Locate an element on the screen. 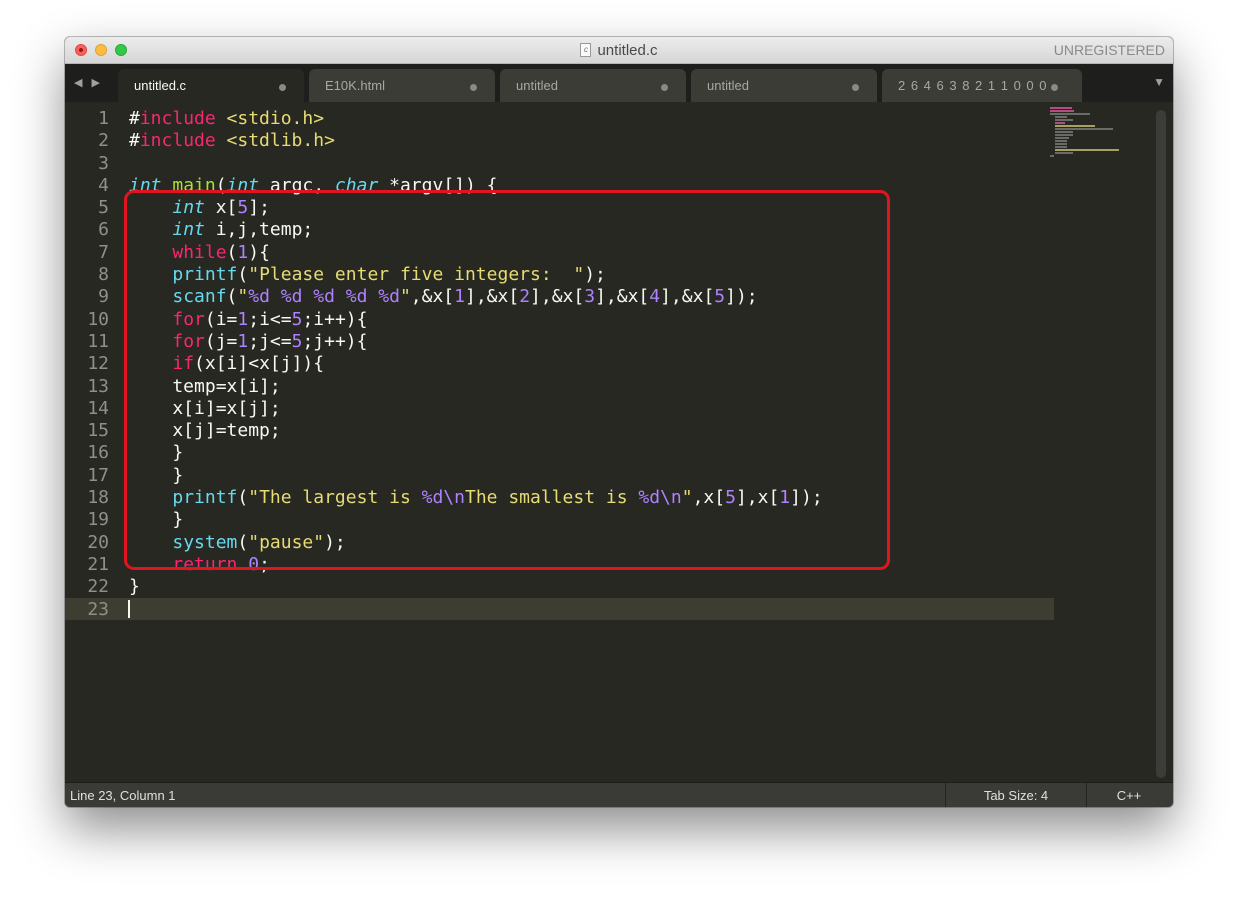 This screenshot has width=1238, height=900. line-number: 20 is located at coordinates (98, 542).